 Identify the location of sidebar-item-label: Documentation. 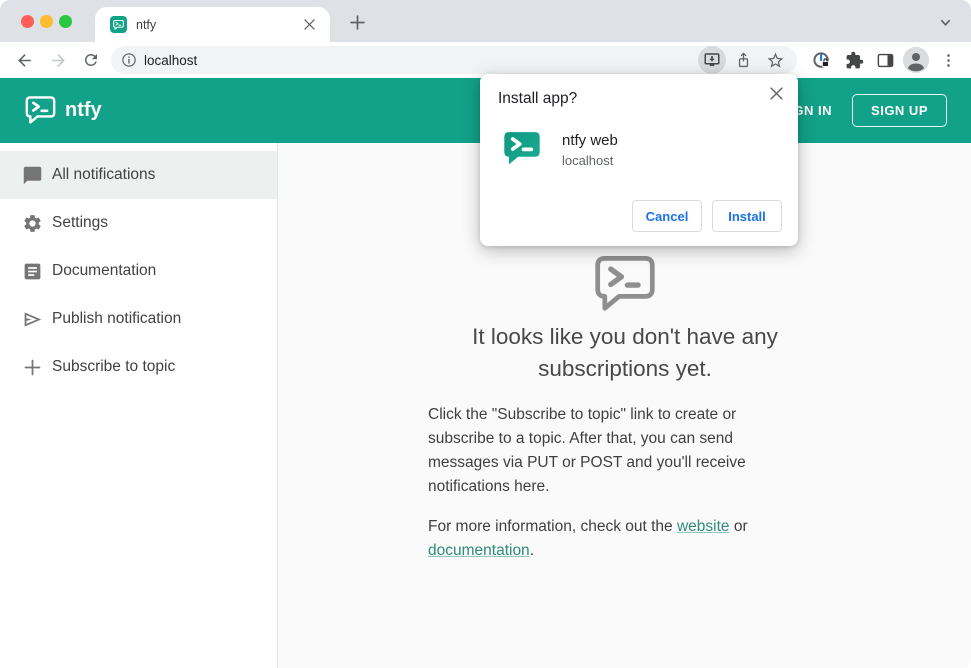
(104, 270).